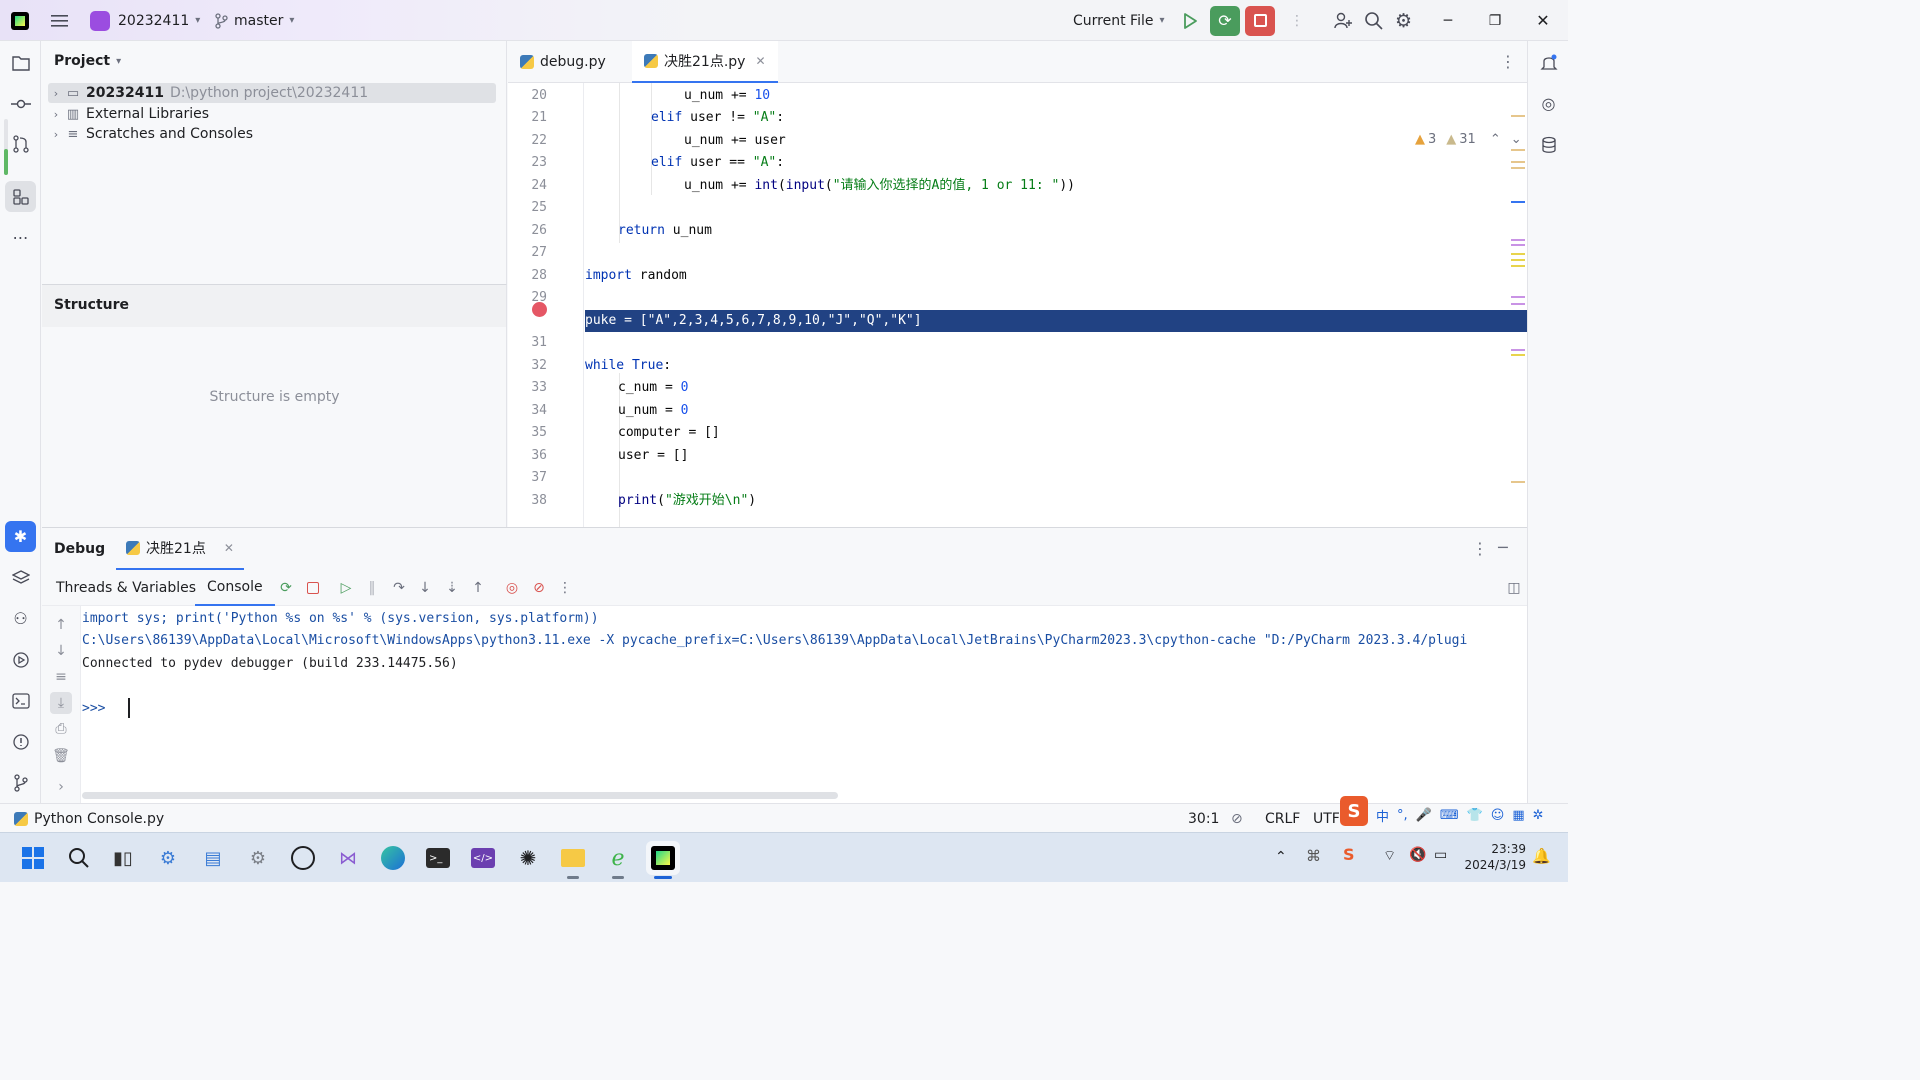  I want to click on debug-tool-button: ✱, so click(20, 536).